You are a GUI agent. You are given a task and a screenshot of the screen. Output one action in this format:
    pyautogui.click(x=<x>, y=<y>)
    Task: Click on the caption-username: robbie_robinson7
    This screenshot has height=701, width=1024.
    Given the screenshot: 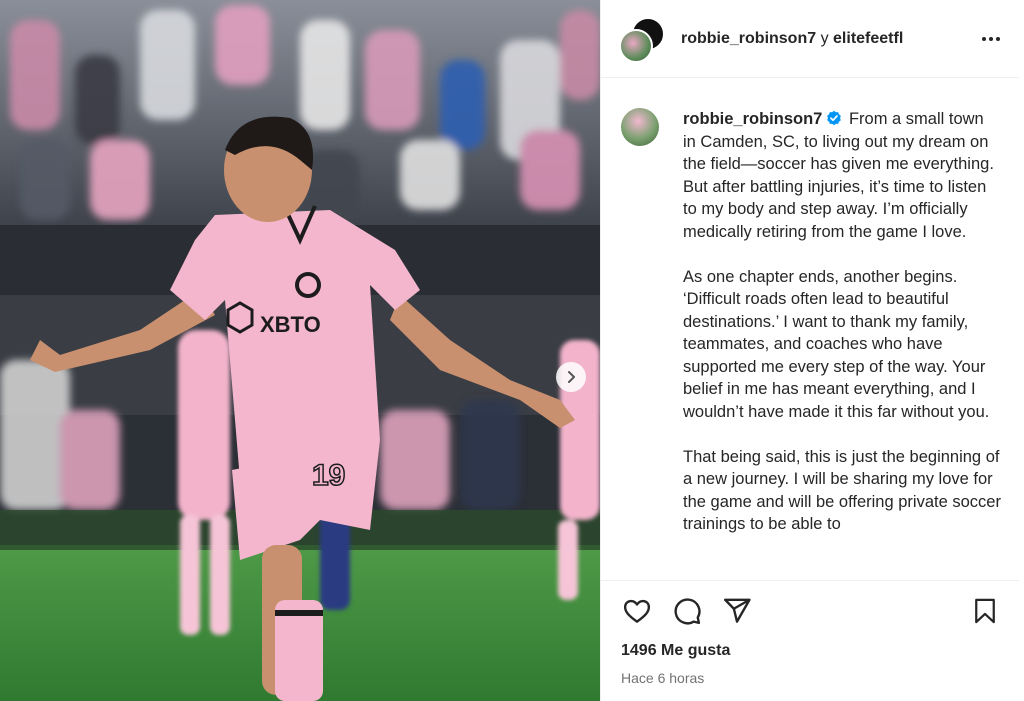 What is the action you would take?
    pyautogui.click(x=752, y=119)
    